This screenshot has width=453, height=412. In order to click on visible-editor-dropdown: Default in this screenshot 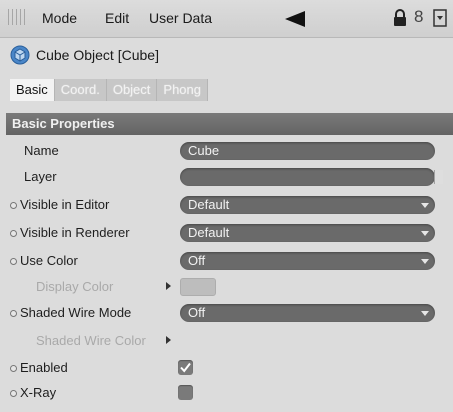, I will do `click(307, 205)`.